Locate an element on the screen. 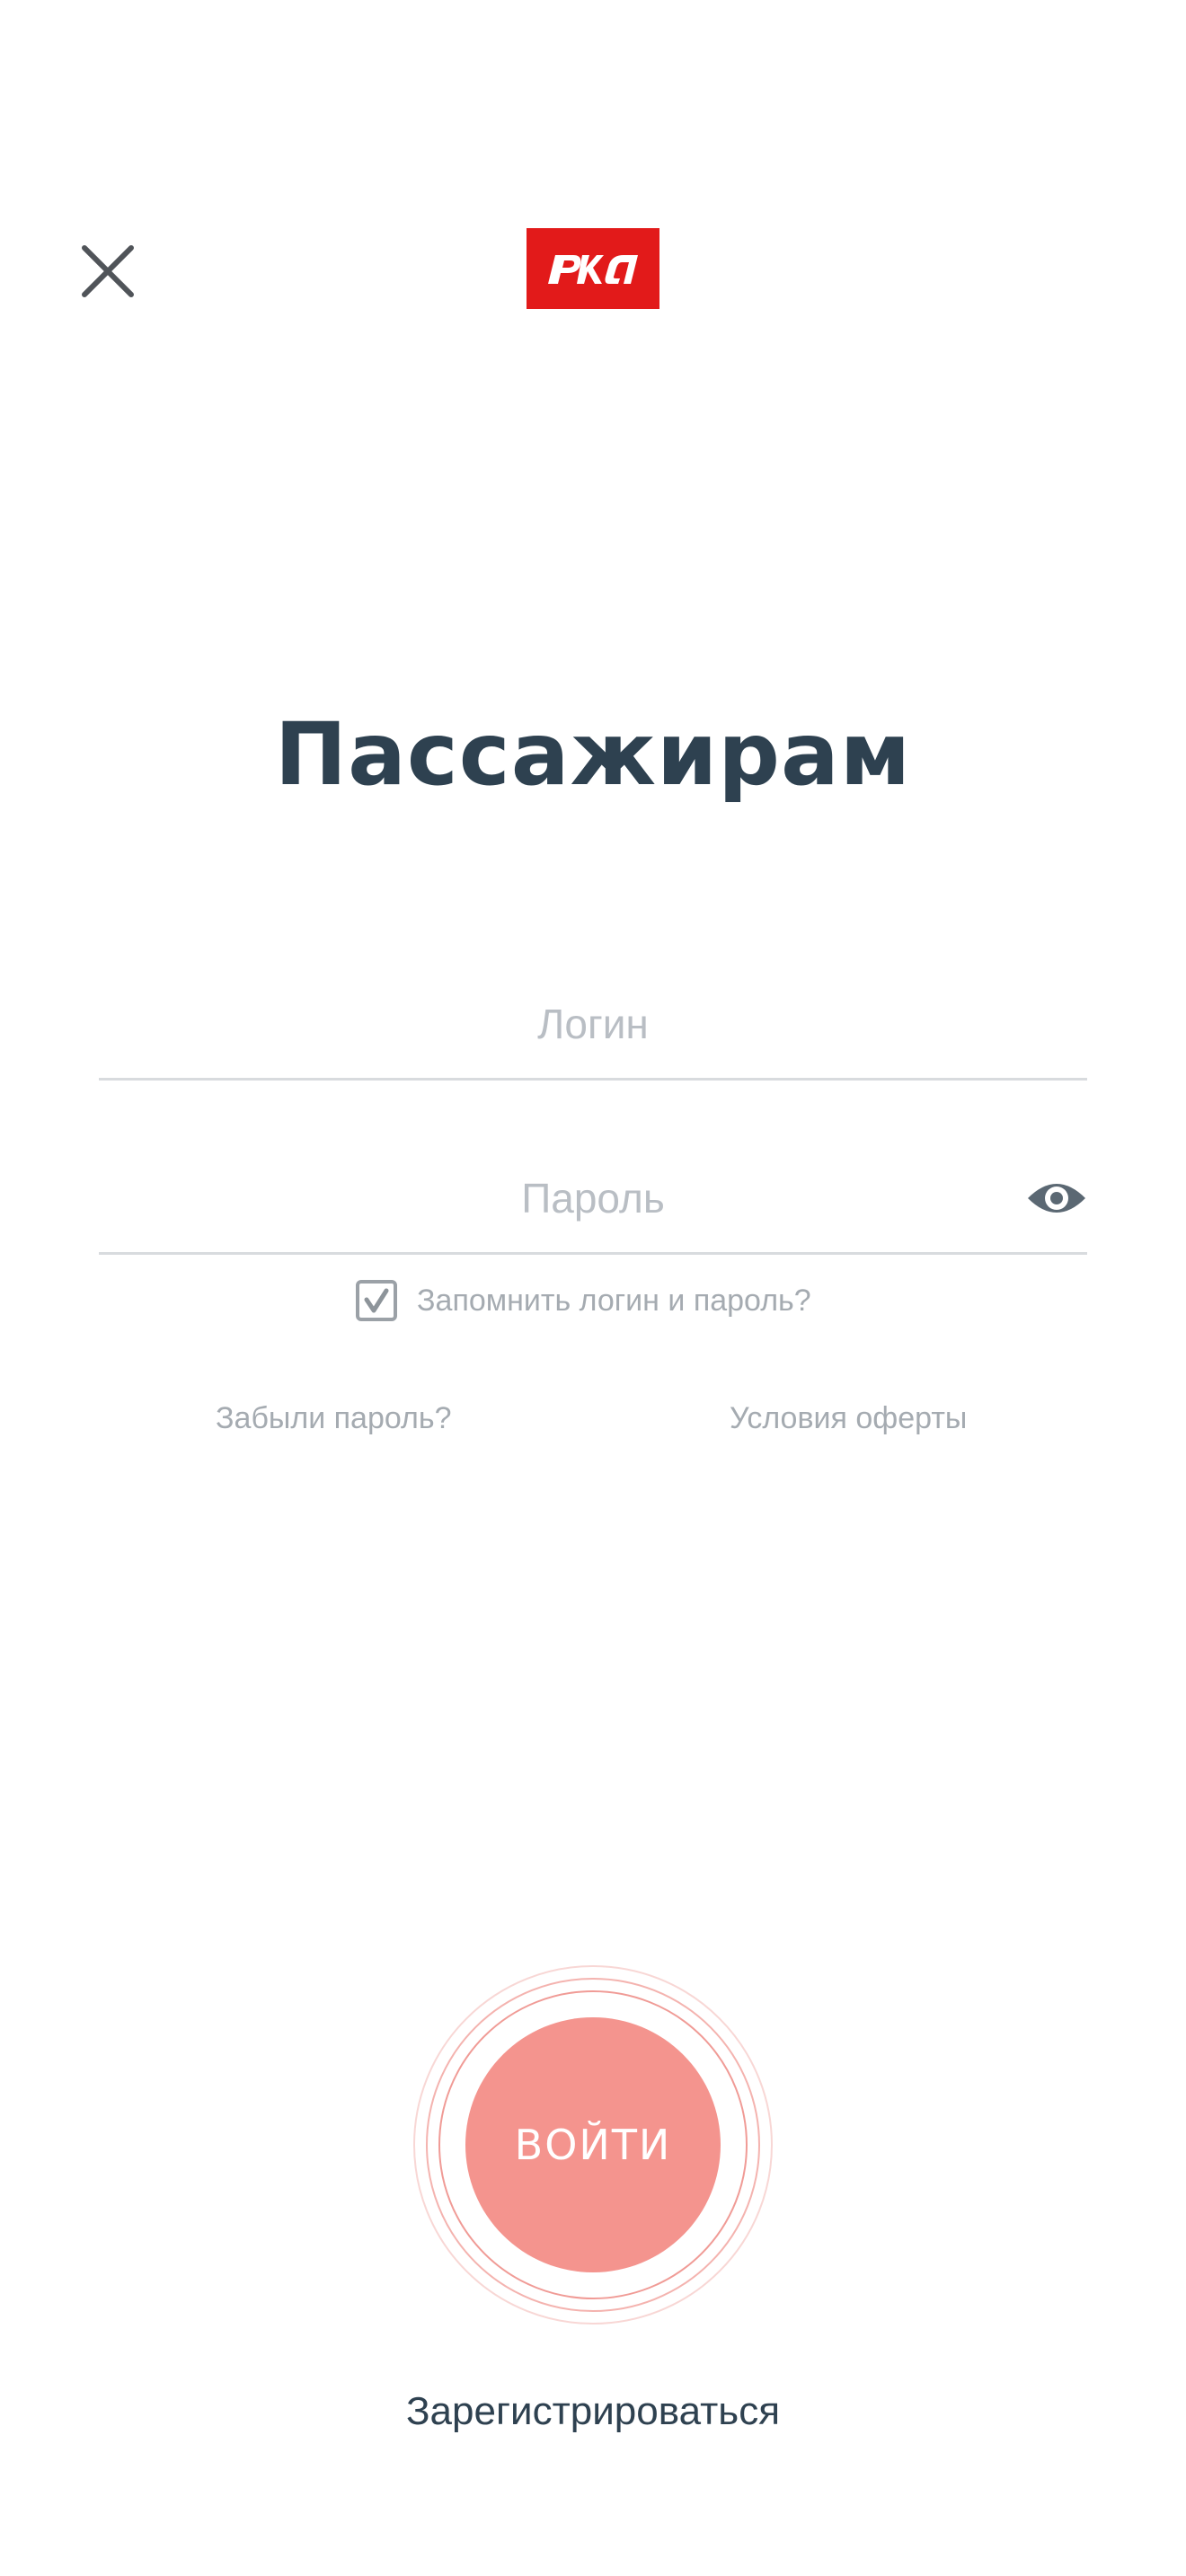  eye-icon is located at coordinates (1056, 1198).